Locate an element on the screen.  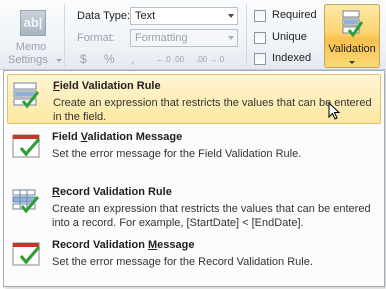
decrease-decimals-button: .00 →.0 is located at coordinates (210, 59).